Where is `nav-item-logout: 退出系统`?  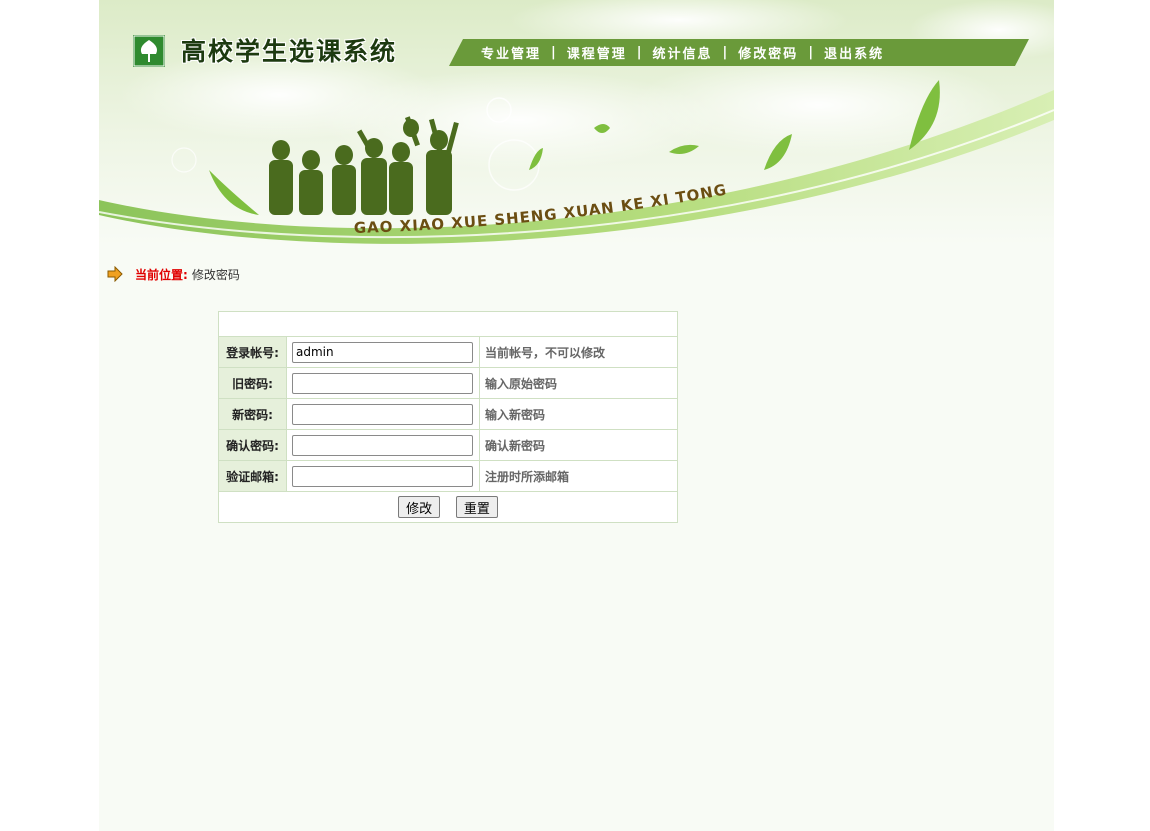
nav-item-logout: 退出系统 is located at coordinates (854, 52).